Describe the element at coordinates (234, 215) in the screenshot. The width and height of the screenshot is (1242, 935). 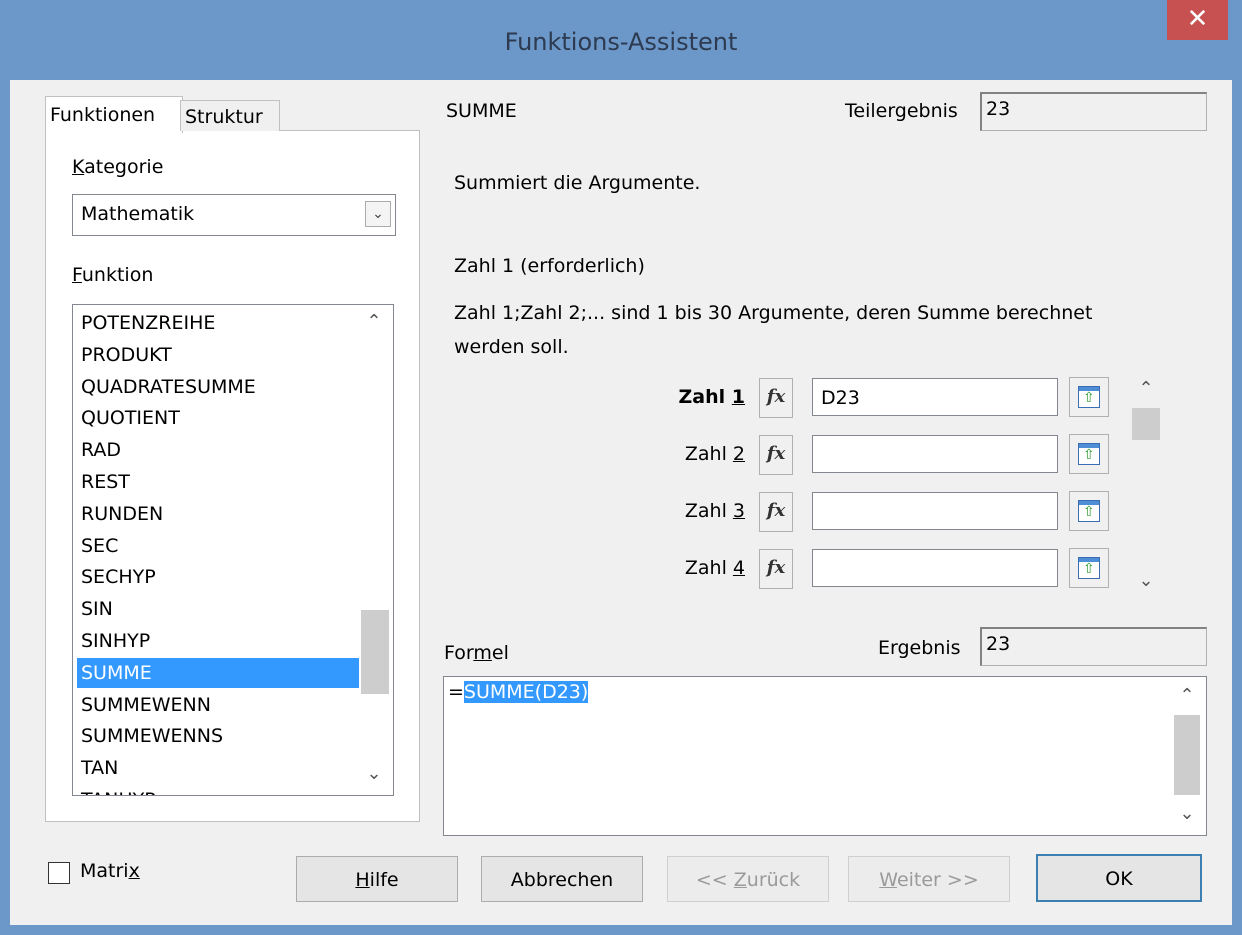
I see `category-dropdown: Mathematik ⌄` at that location.